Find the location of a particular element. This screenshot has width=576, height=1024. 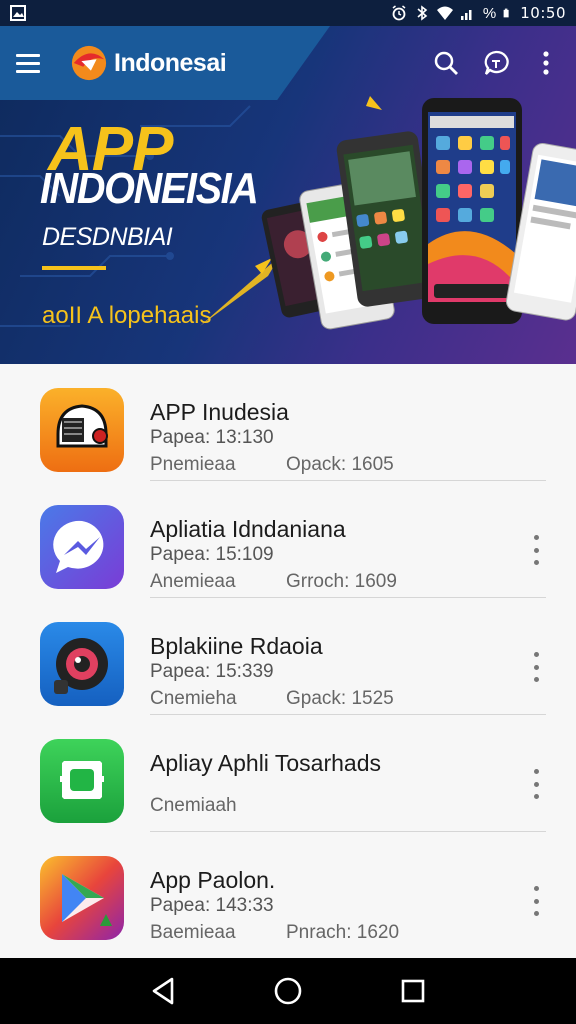

app-subtitle: Papea: 13:130 is located at coordinates (212, 437).